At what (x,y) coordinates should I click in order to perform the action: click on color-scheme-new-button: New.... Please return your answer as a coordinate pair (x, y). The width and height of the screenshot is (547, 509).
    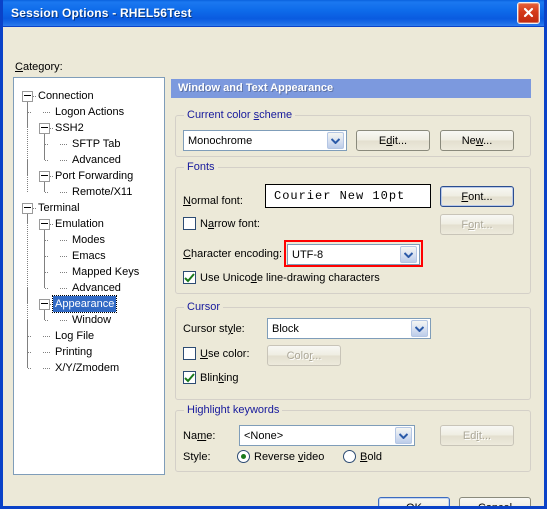
    Looking at the image, I should click on (477, 140).